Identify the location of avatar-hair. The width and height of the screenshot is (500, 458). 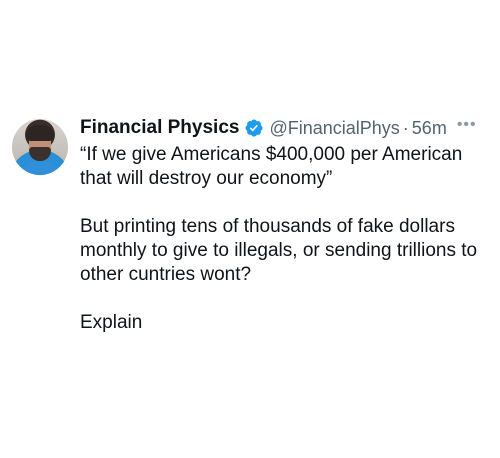
(40, 133).